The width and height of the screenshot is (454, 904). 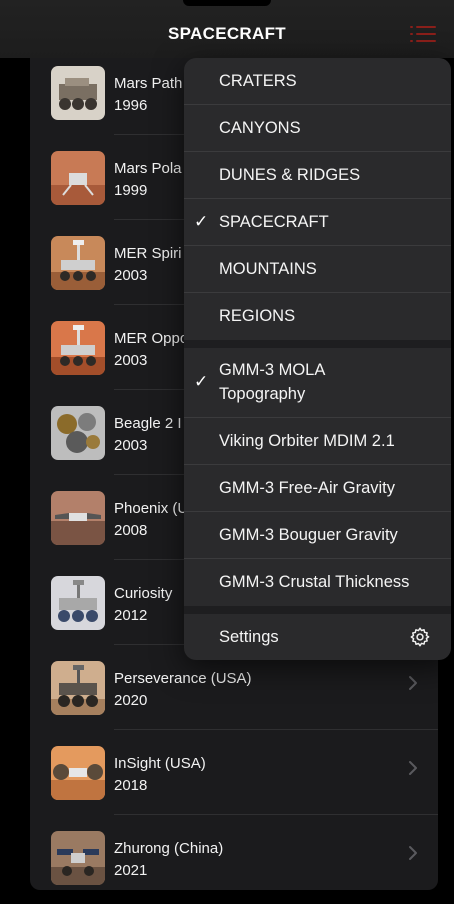 I want to click on page-title: SPACECRAFT, so click(x=227, y=33).